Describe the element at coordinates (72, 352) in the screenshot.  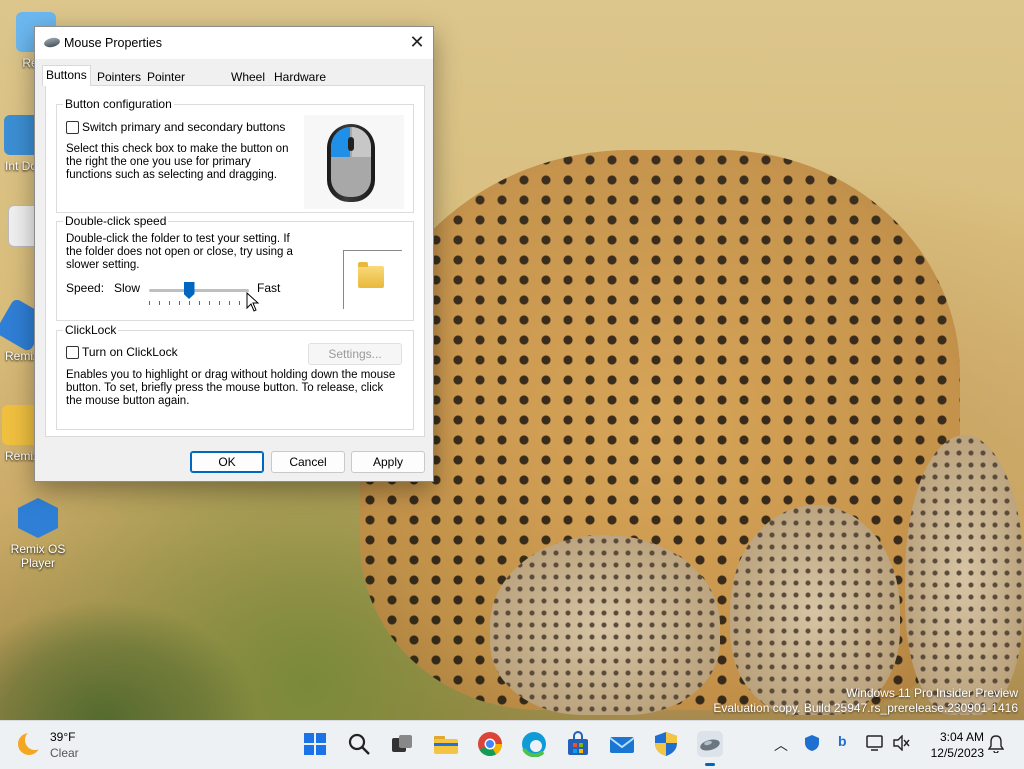
I see `clicklock-checkbox` at that location.